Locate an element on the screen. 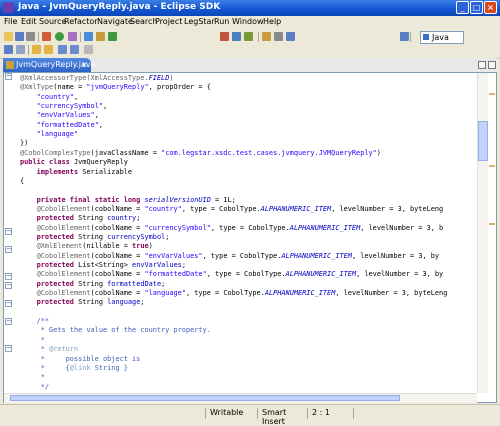  code-line: @XmlAccessorType(XmlAccessType.FIELD) is located at coordinates (97, 78).